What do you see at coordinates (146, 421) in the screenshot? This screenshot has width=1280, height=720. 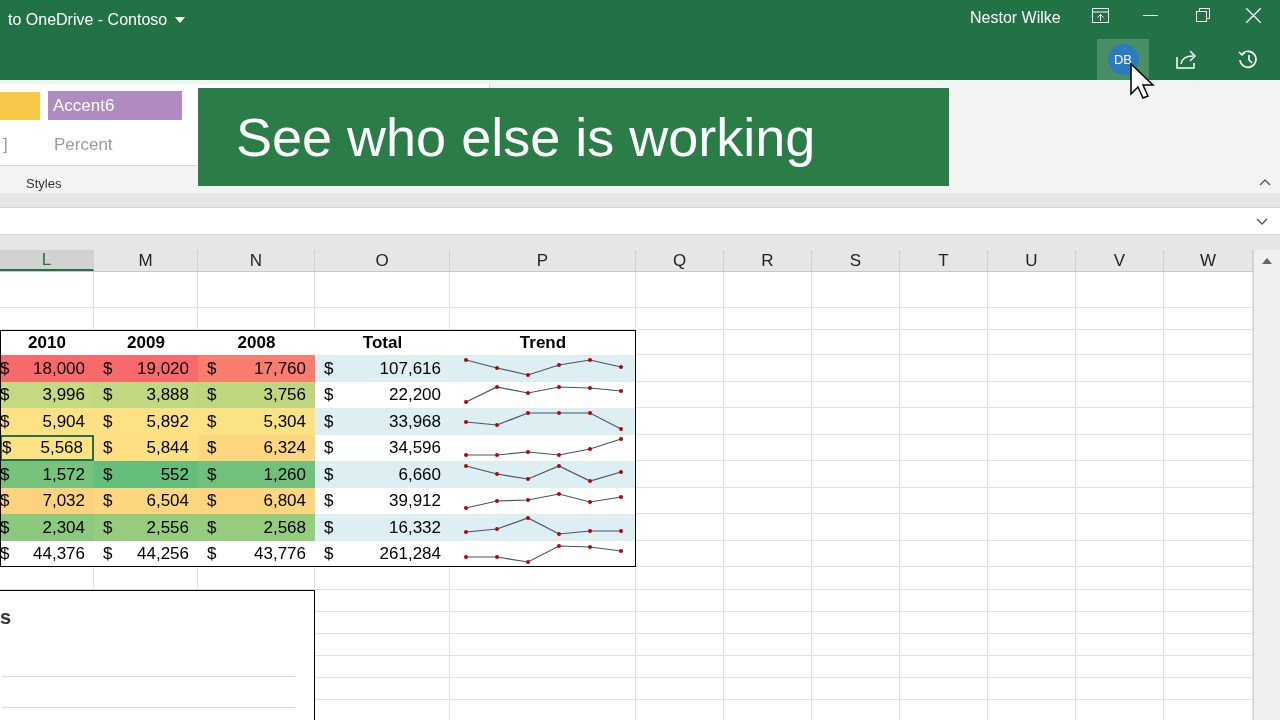 I see `table-cell: $ 5,892` at bounding box center [146, 421].